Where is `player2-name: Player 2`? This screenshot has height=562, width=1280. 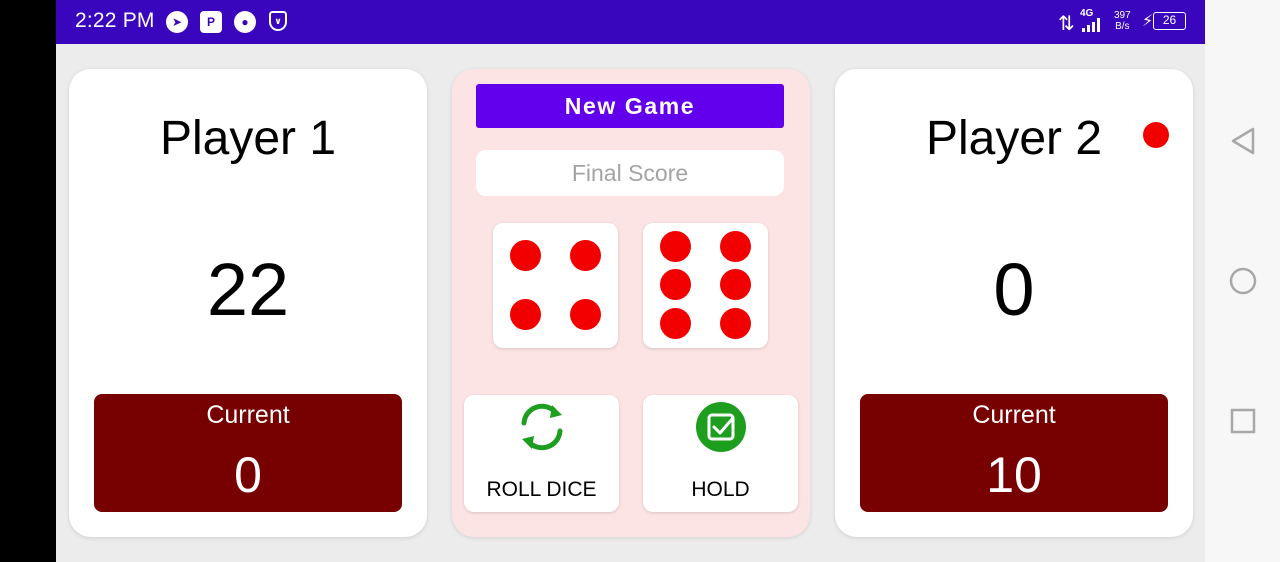 player2-name: Player 2 is located at coordinates (1014, 138).